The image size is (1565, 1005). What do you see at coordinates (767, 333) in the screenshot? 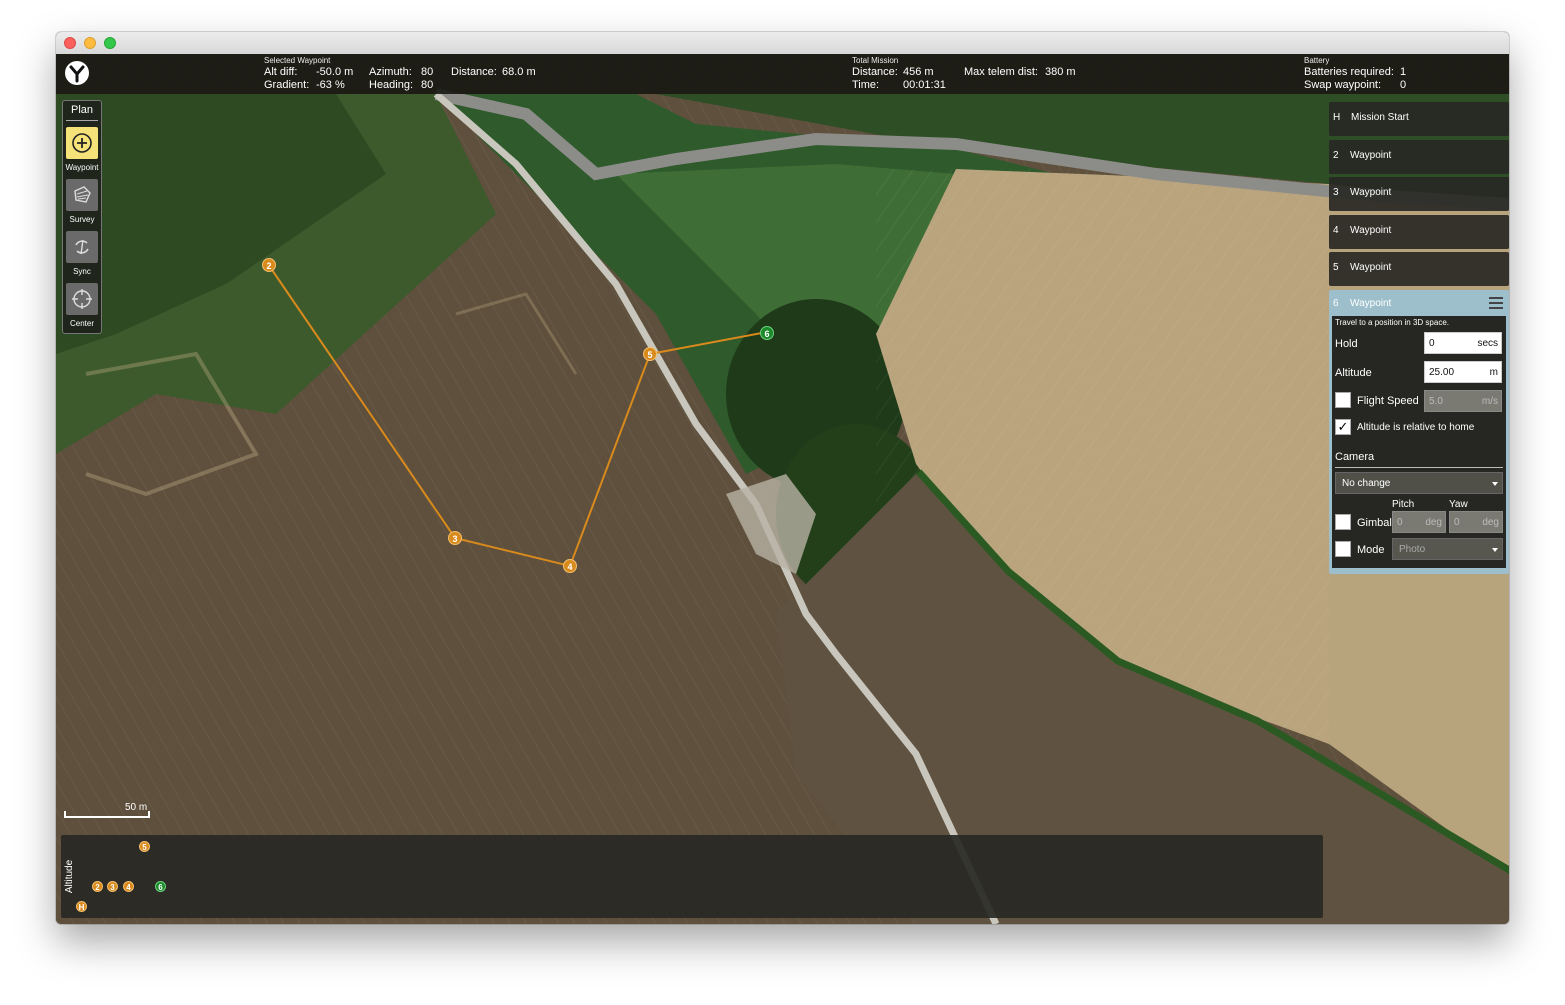
I see `waypoint-marker-current: 6` at bounding box center [767, 333].